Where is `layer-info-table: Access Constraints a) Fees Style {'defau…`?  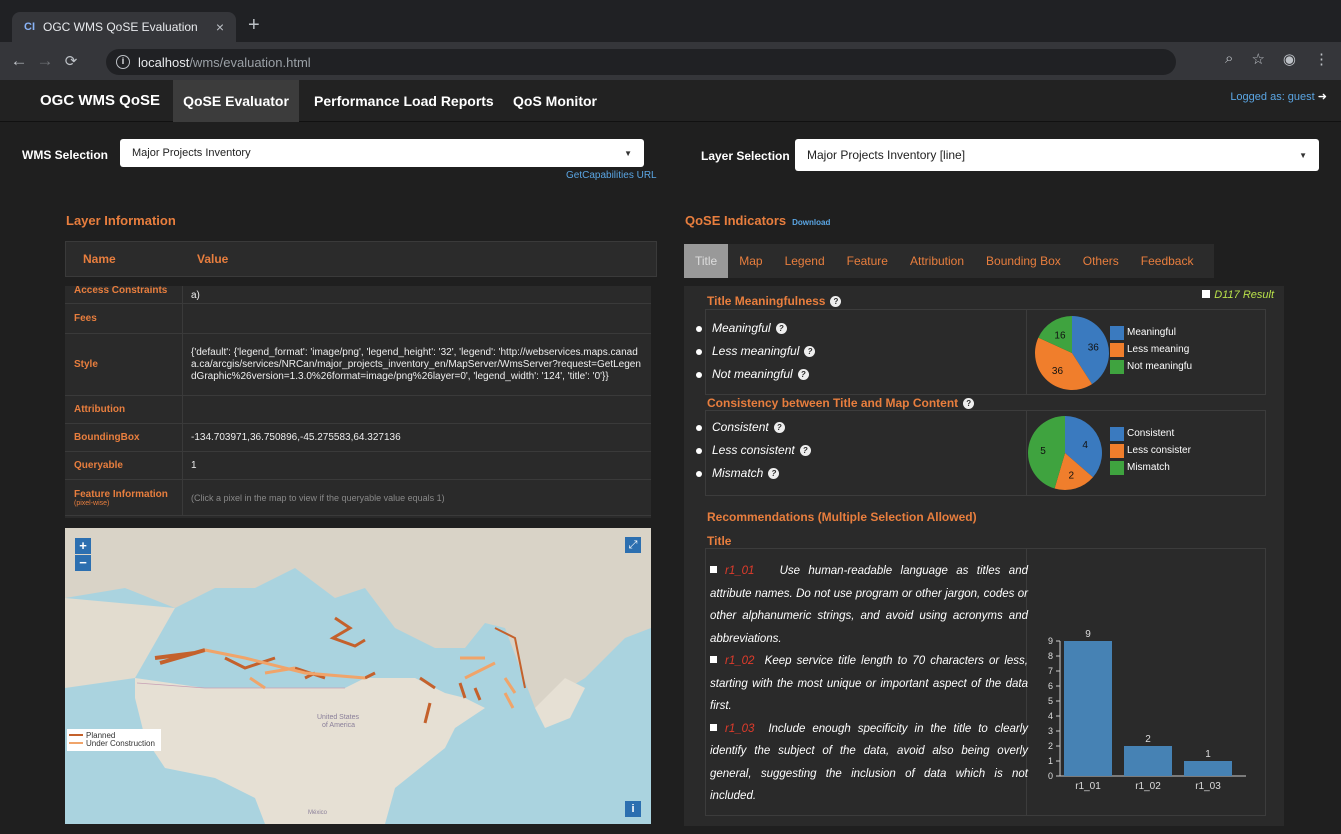 layer-info-table: Access Constraints a) Fees Style {'defau… is located at coordinates (358, 402).